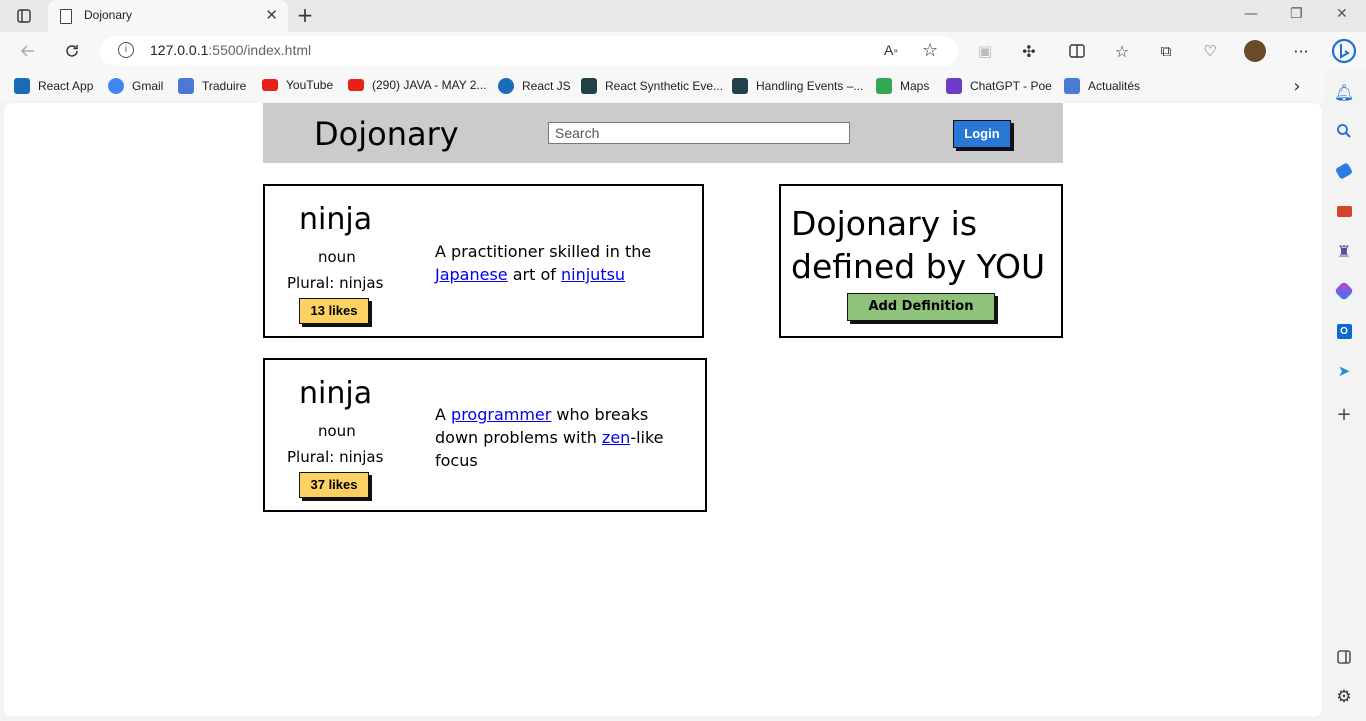 Image resolution: width=1366 pixels, height=721 pixels. Describe the element at coordinates (28, 51) in the screenshot. I see `back-icon` at that location.